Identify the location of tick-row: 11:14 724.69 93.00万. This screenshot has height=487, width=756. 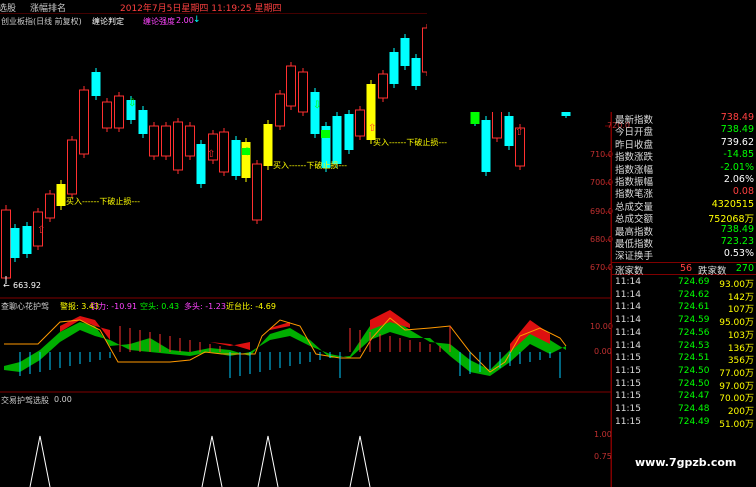
(684, 283).